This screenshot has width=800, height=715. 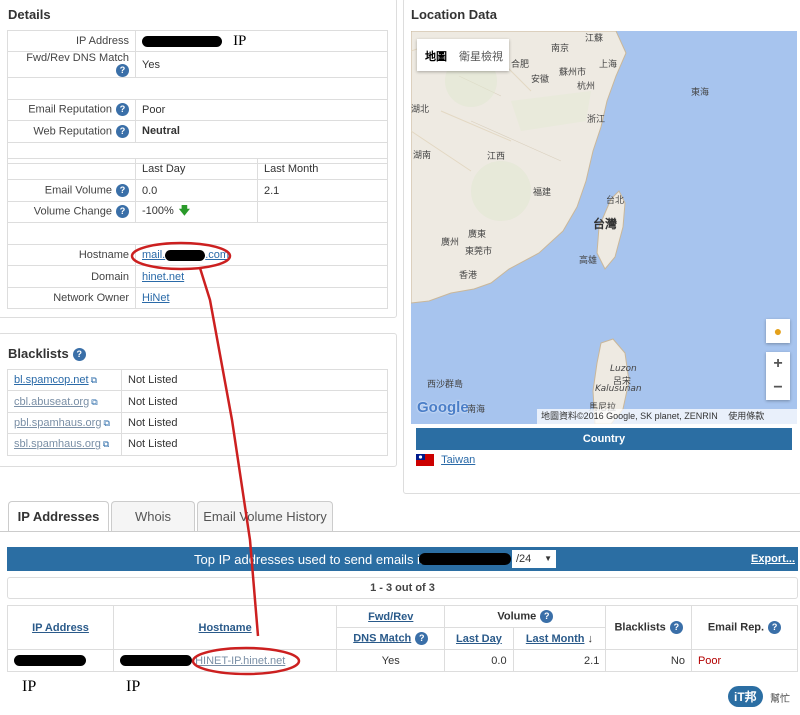 I want to click on dns-value: Yes, so click(x=261, y=65).